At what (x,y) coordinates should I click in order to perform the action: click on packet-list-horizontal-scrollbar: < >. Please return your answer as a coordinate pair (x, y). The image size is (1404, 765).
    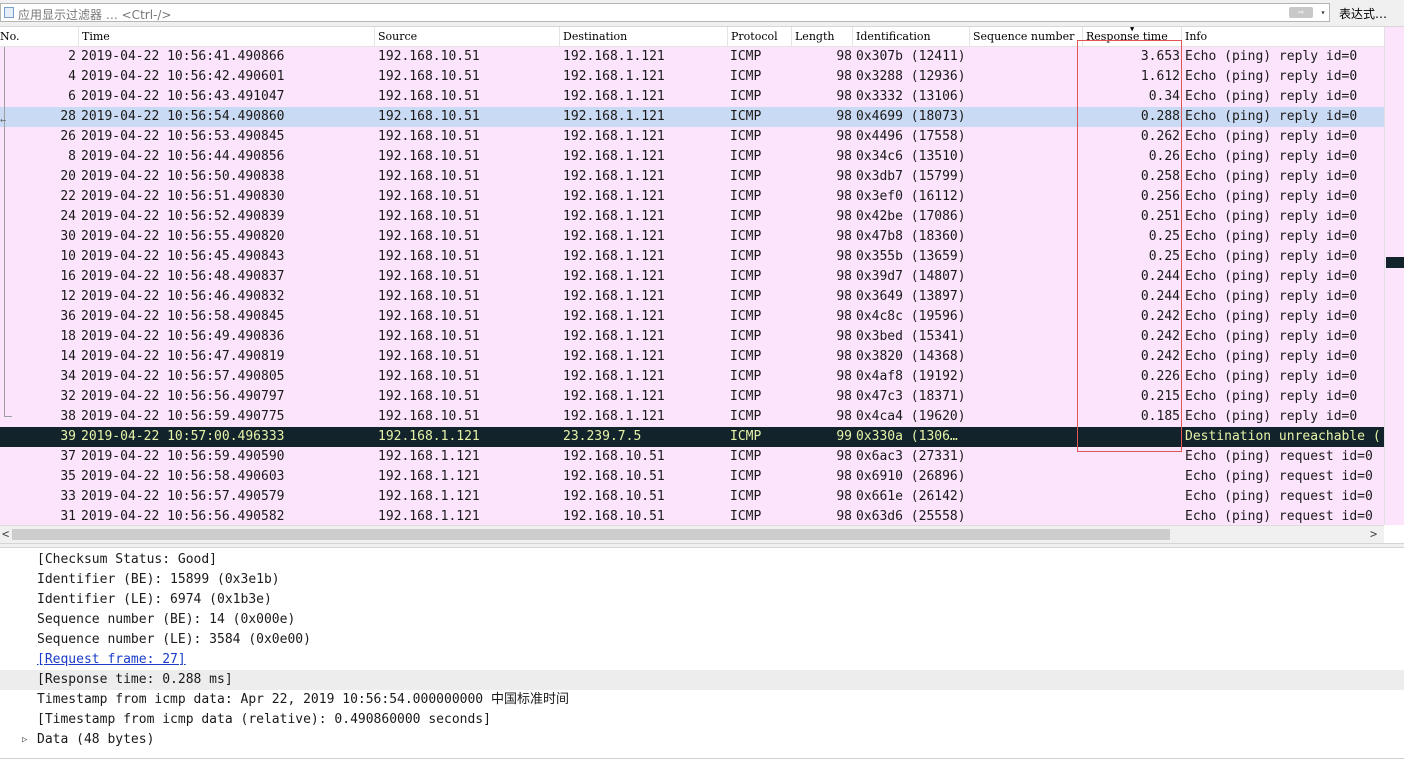
    Looking at the image, I should click on (692, 534).